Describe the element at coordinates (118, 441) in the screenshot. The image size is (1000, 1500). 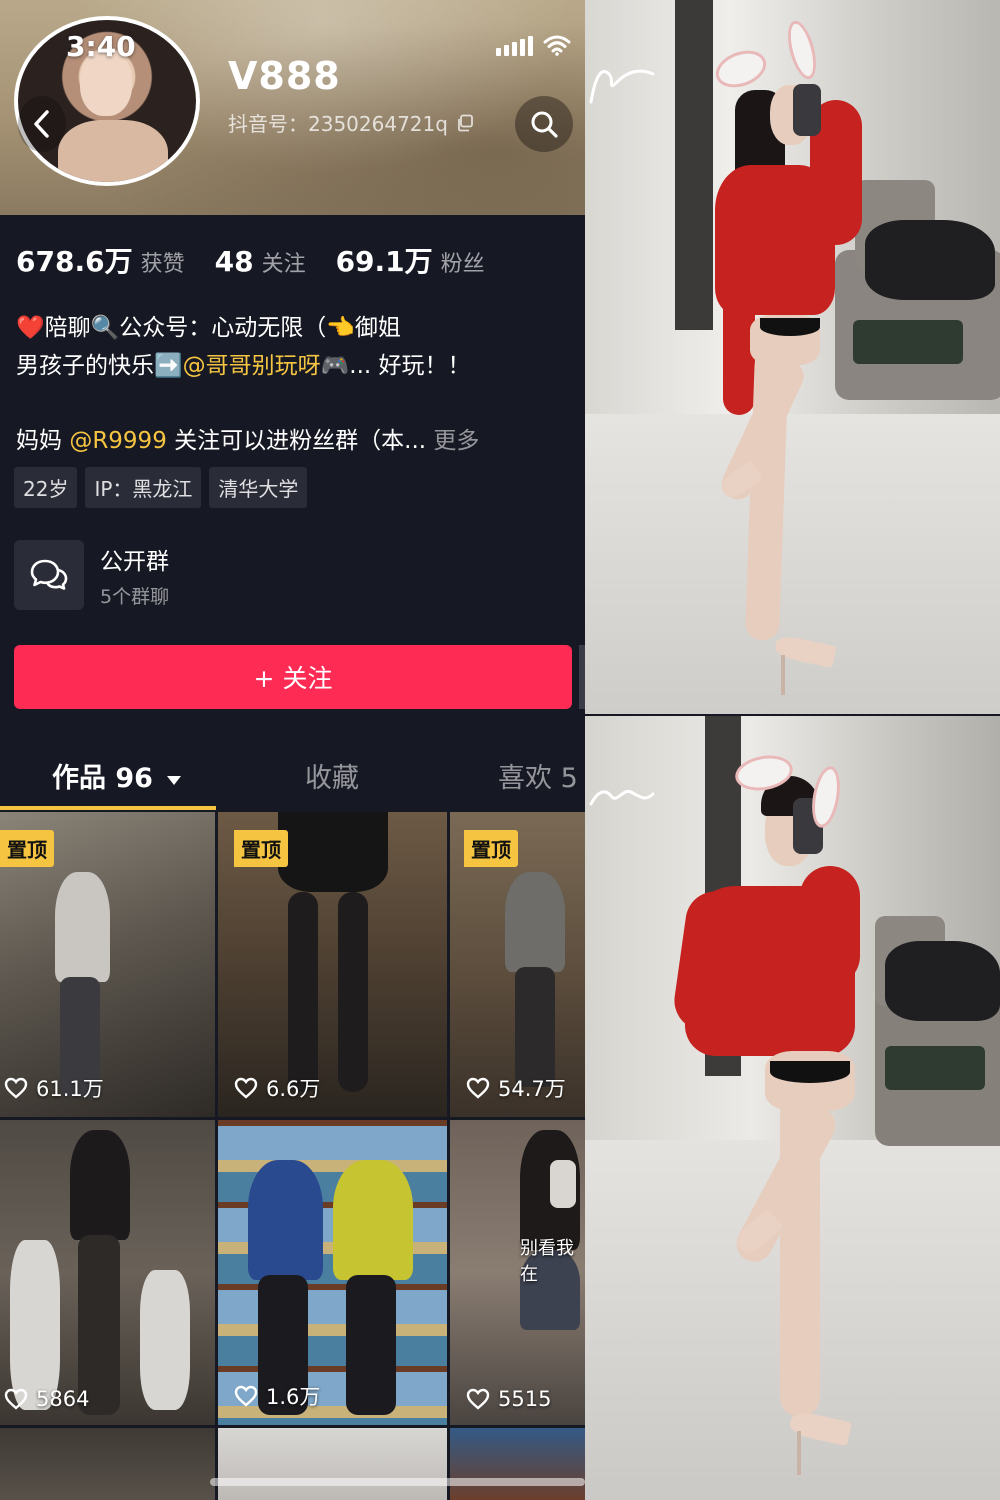
I see `bio-mention-link: @R9999` at that location.